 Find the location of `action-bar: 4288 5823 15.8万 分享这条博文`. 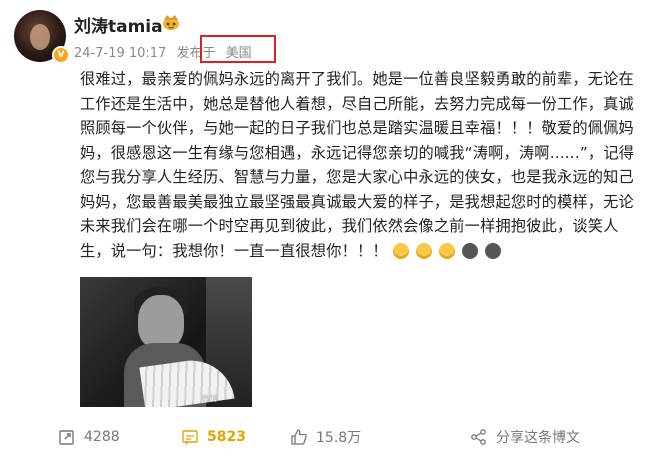

action-bar: 4288 5823 15.8万 分享这条博文 is located at coordinates (330, 437).